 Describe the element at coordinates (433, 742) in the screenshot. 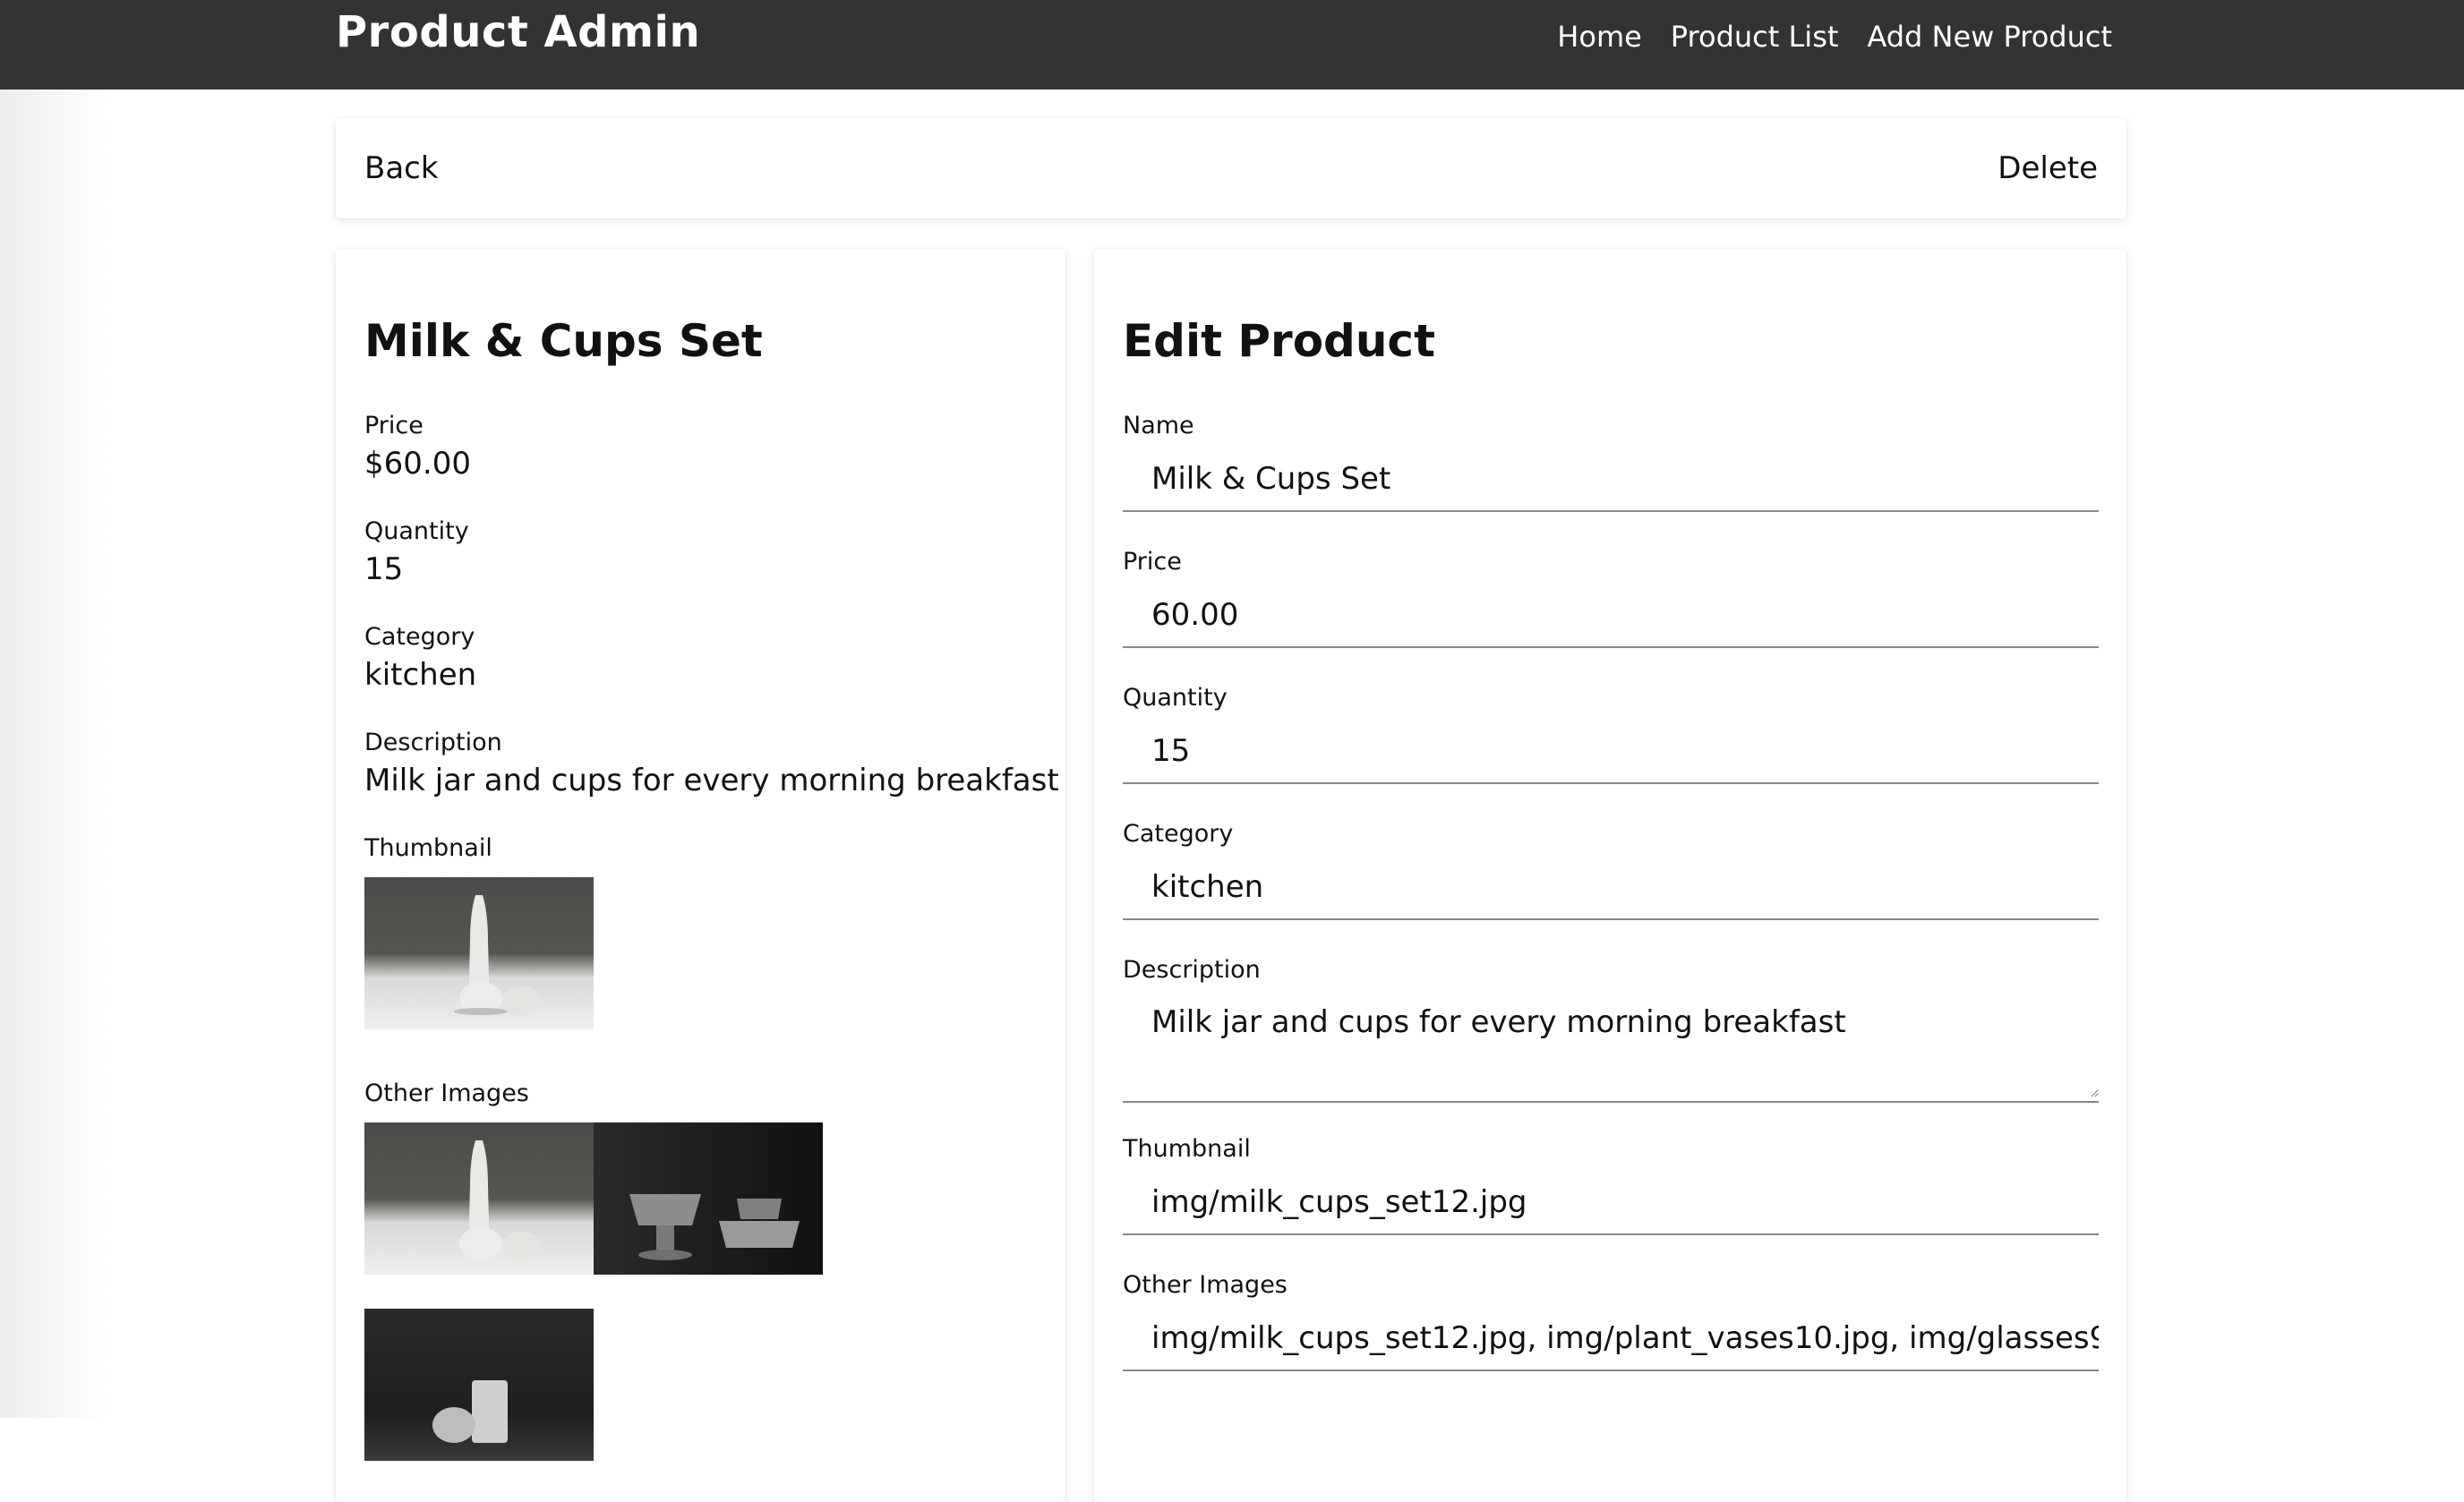

I see `description-label: Description` at that location.